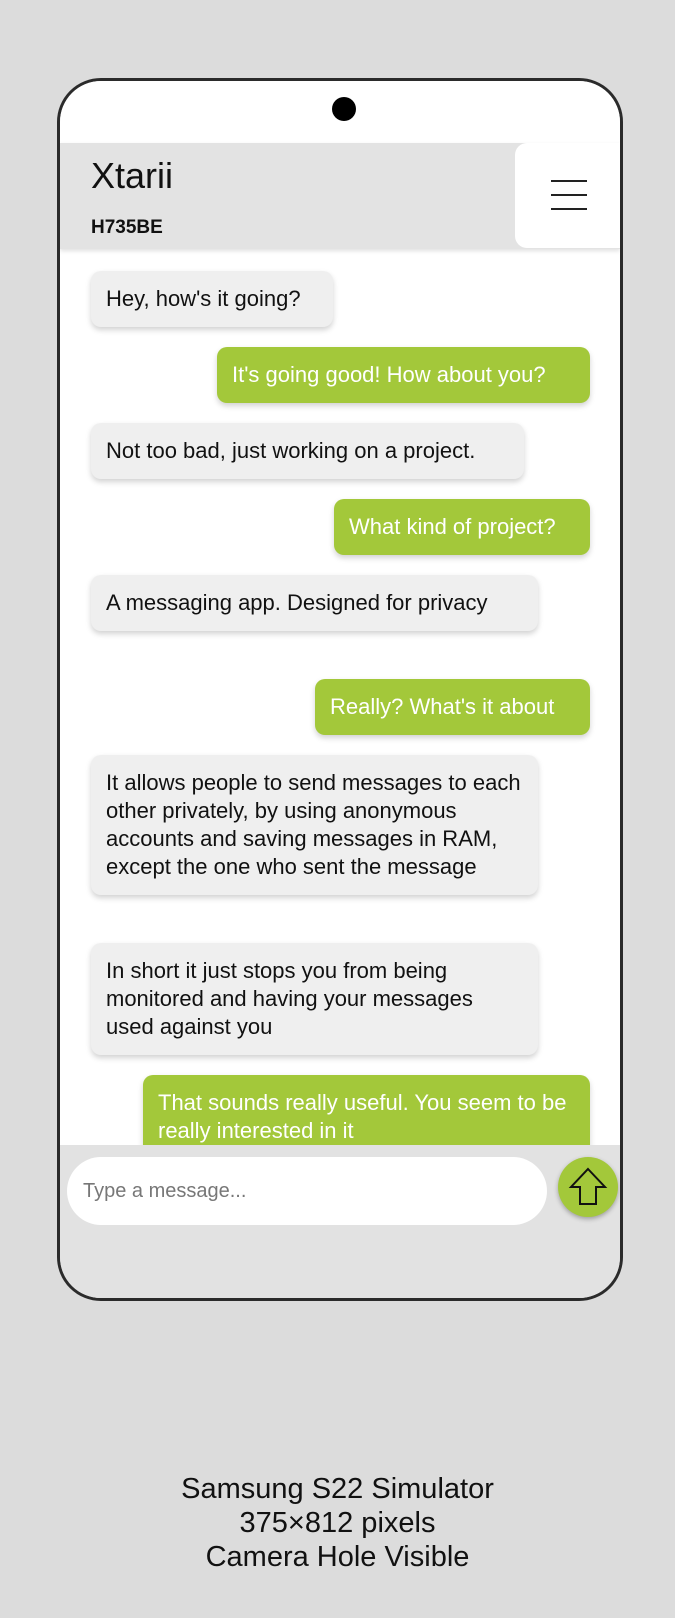 The height and width of the screenshot is (1618, 675). I want to click on message-incoming: A messaging app. Designed for privacy, so click(314, 603).